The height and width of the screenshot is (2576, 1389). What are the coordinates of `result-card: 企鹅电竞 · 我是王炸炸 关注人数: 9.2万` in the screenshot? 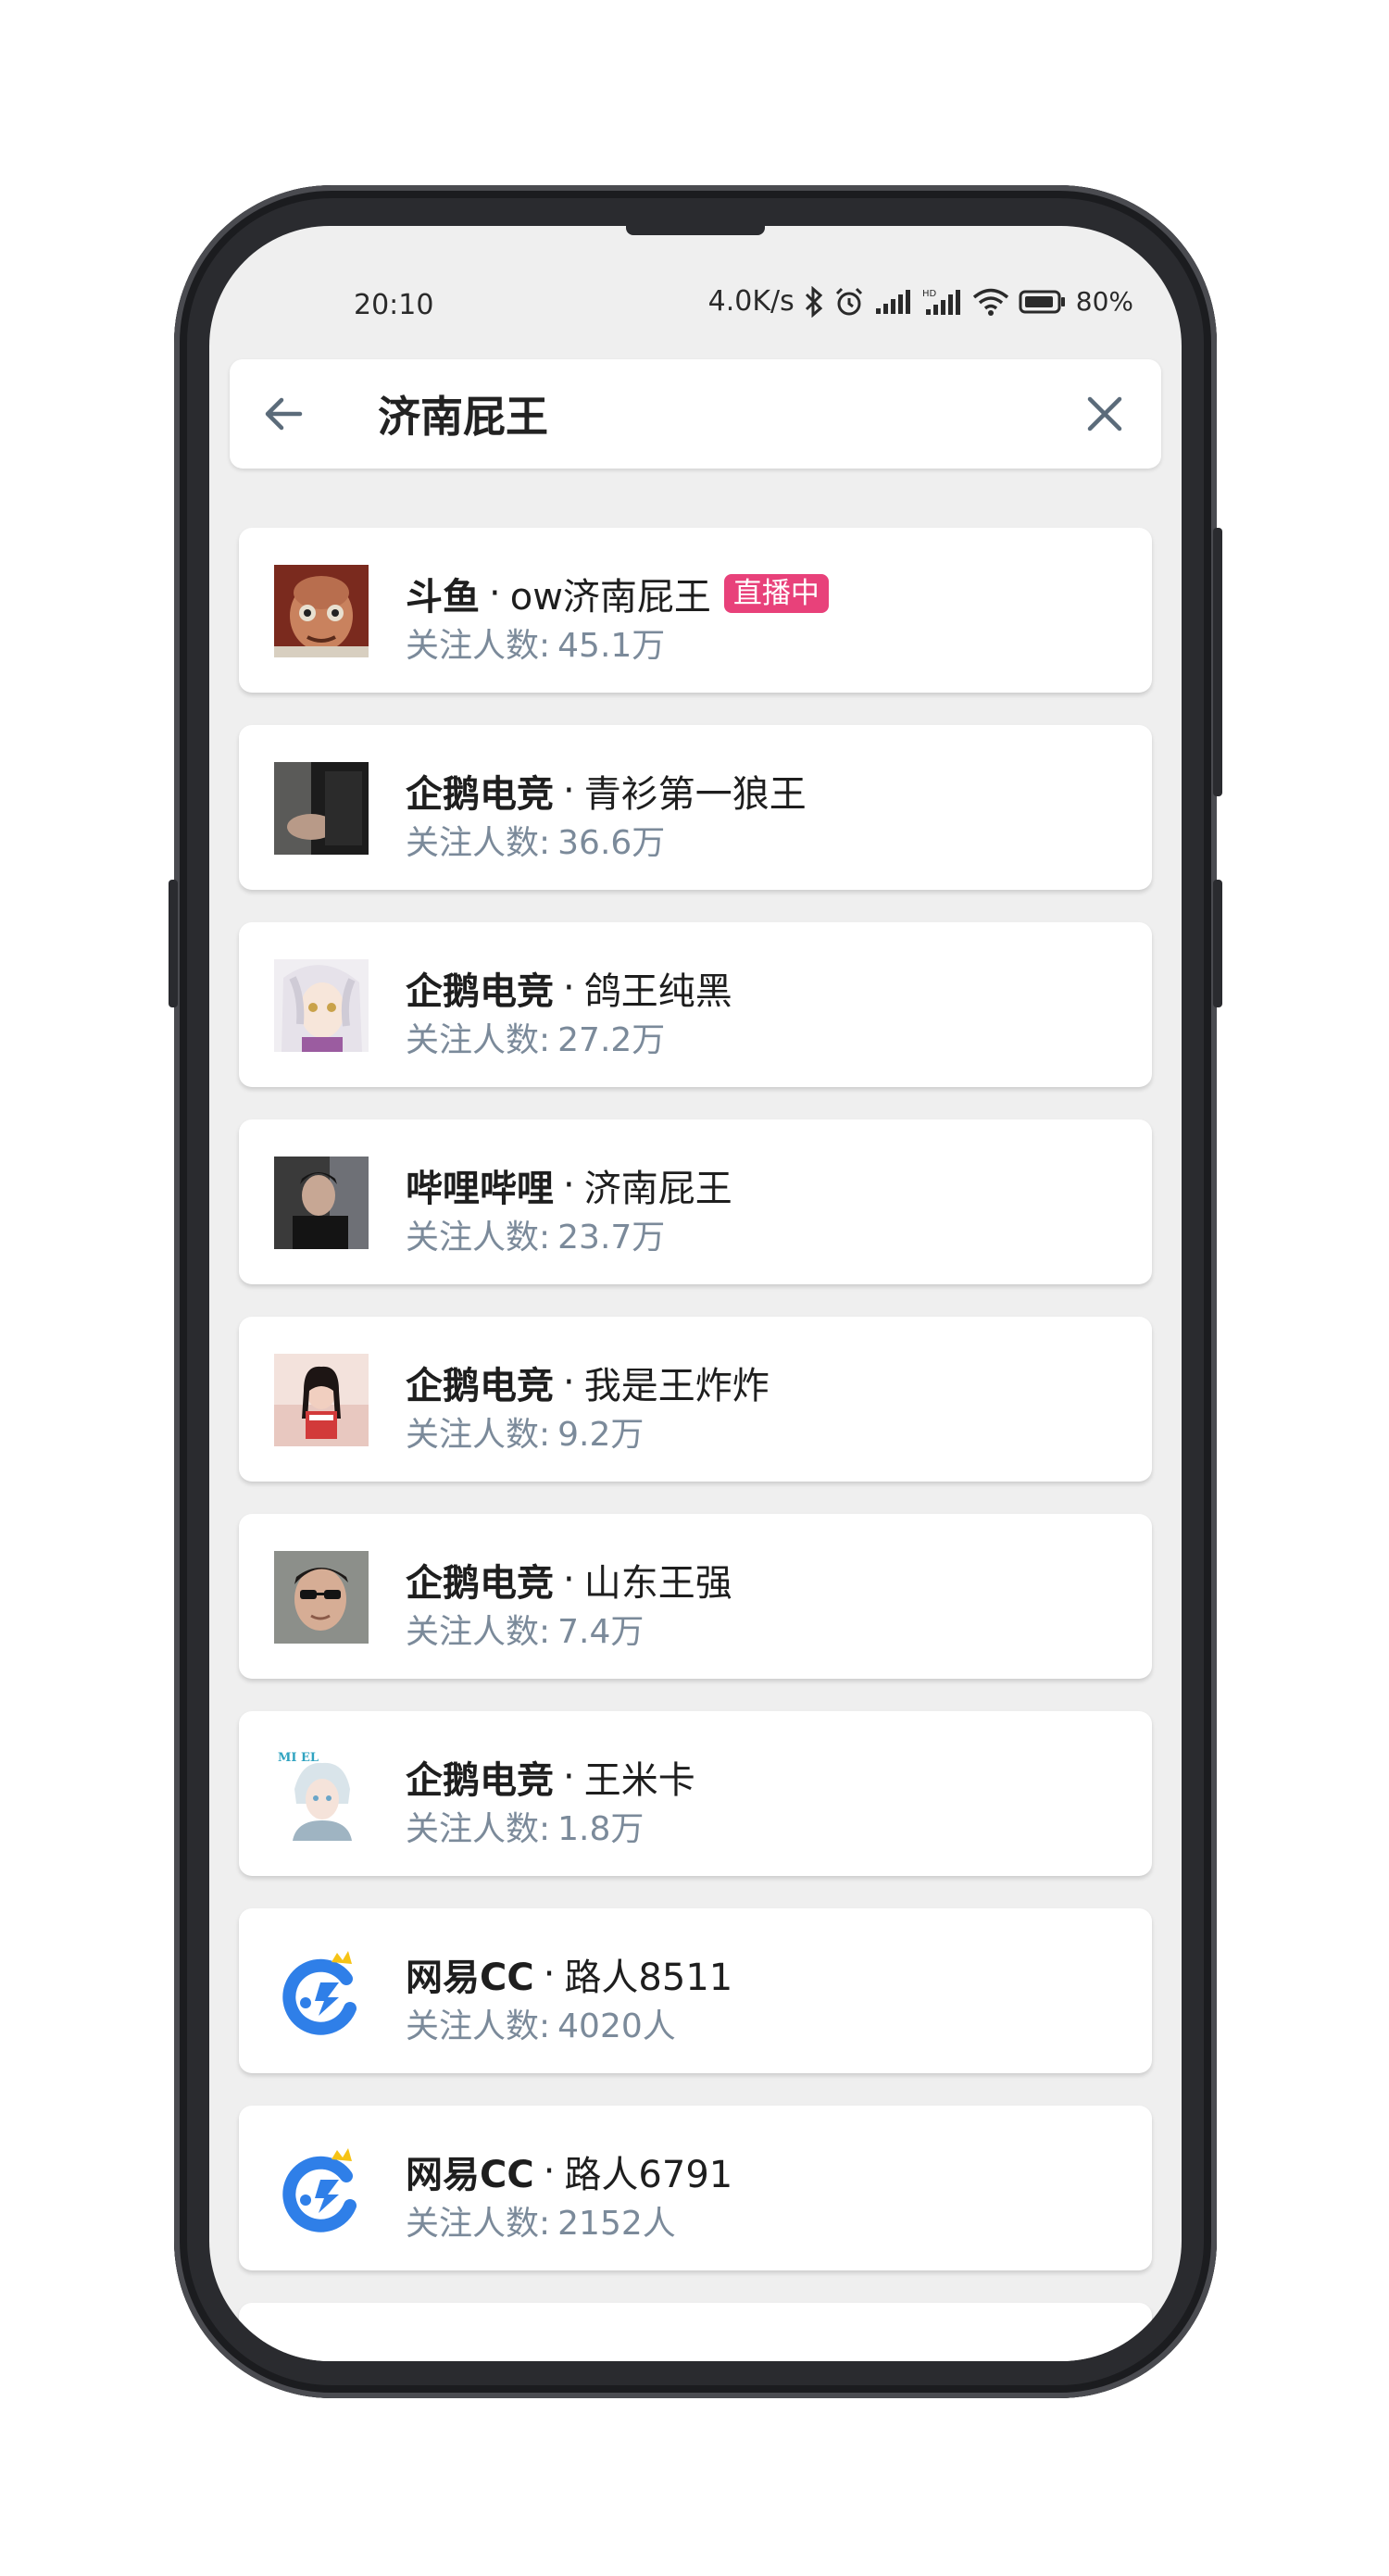 It's located at (695, 1400).